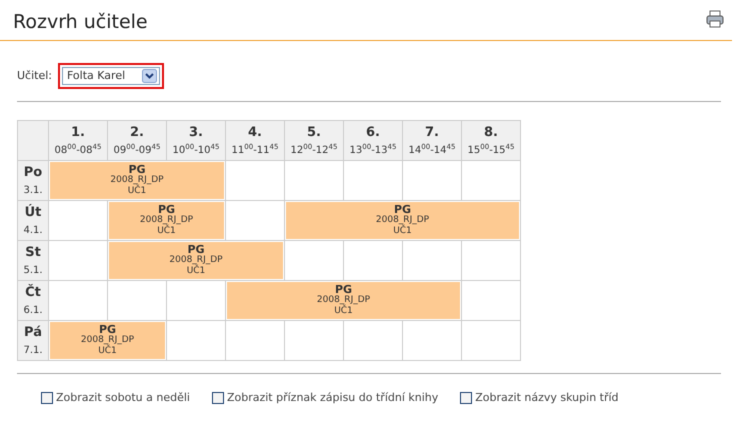 This screenshot has height=434, width=738. Describe the element at coordinates (33, 180) in the screenshot. I see `day-header: Po 3.1.` at that location.